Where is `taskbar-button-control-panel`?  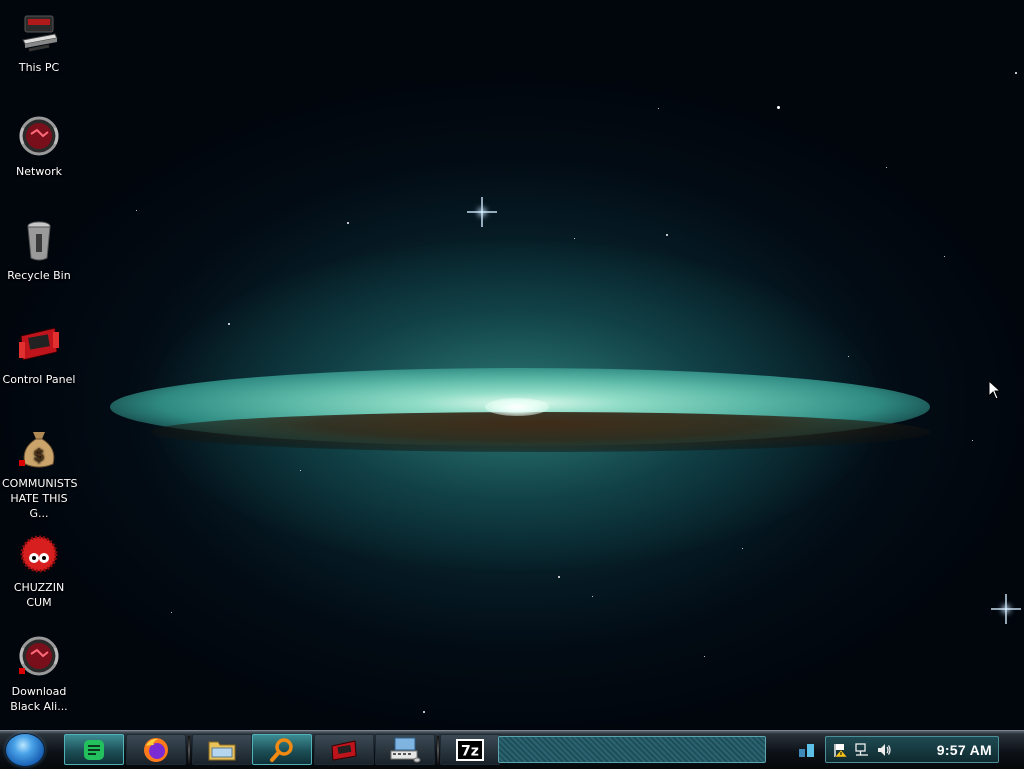 taskbar-button-control-panel is located at coordinates (344, 749).